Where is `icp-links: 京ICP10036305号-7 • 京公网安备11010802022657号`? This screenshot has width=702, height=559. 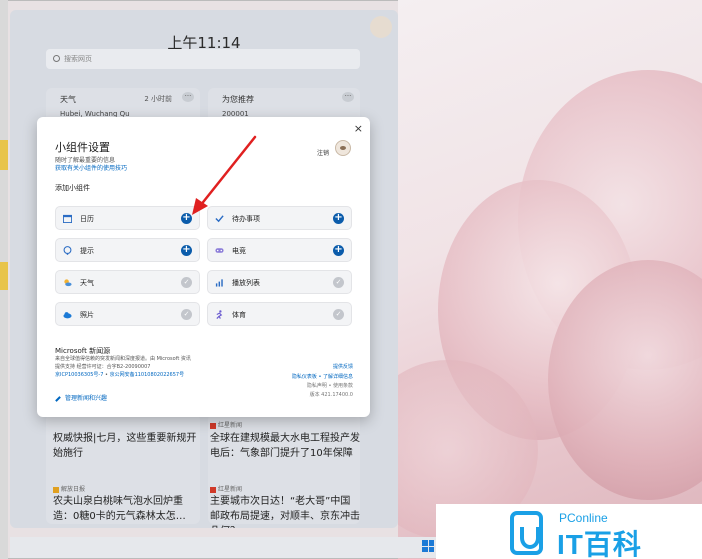
icp-links: 京ICP10036305号-7 • 京公网安备11010802022657号 is located at coordinates (119, 374).